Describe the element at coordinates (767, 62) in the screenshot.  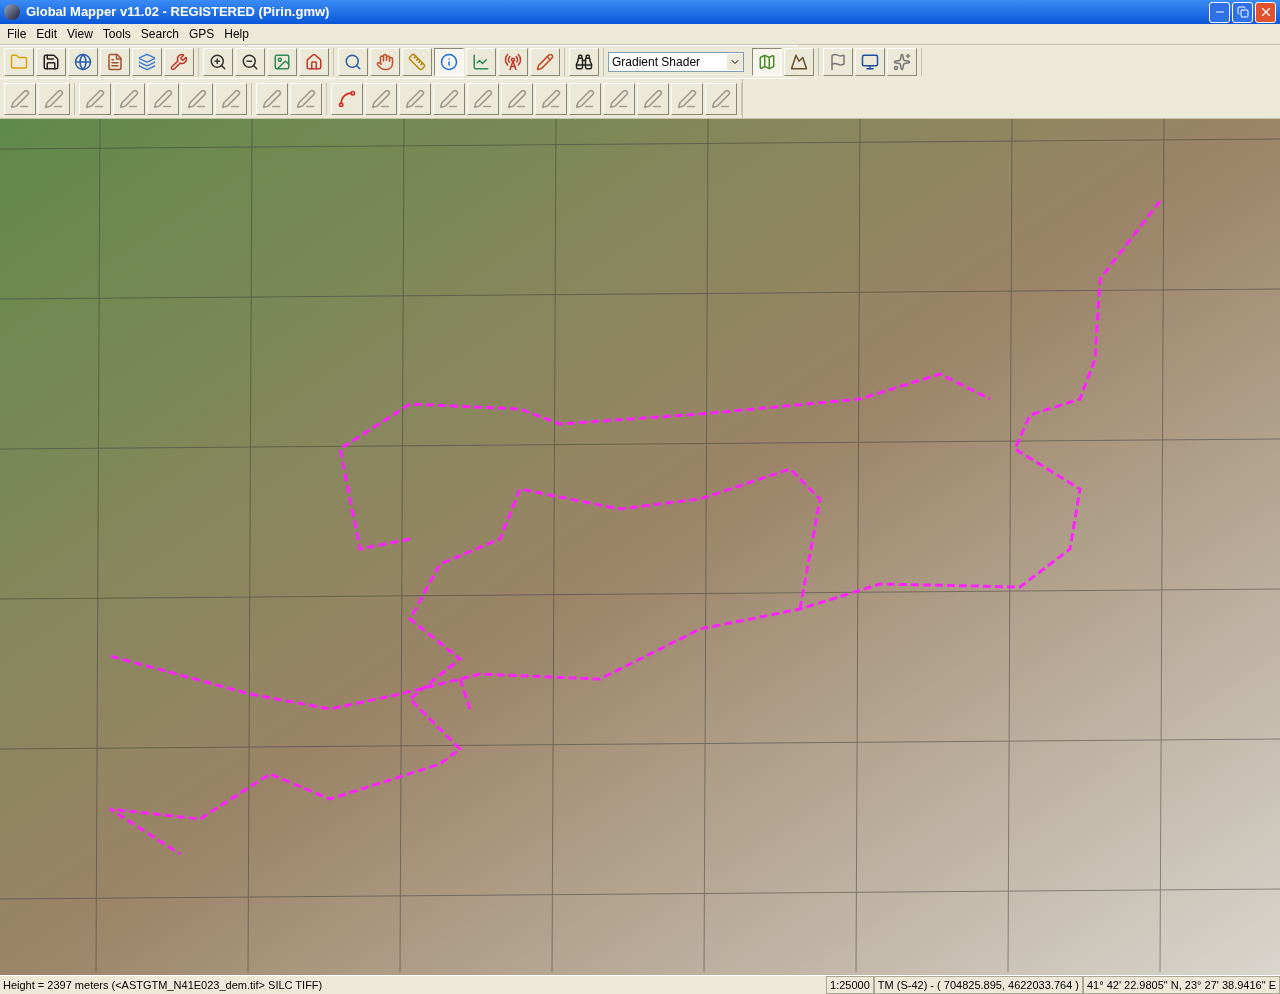
I see `map-icon` at that location.